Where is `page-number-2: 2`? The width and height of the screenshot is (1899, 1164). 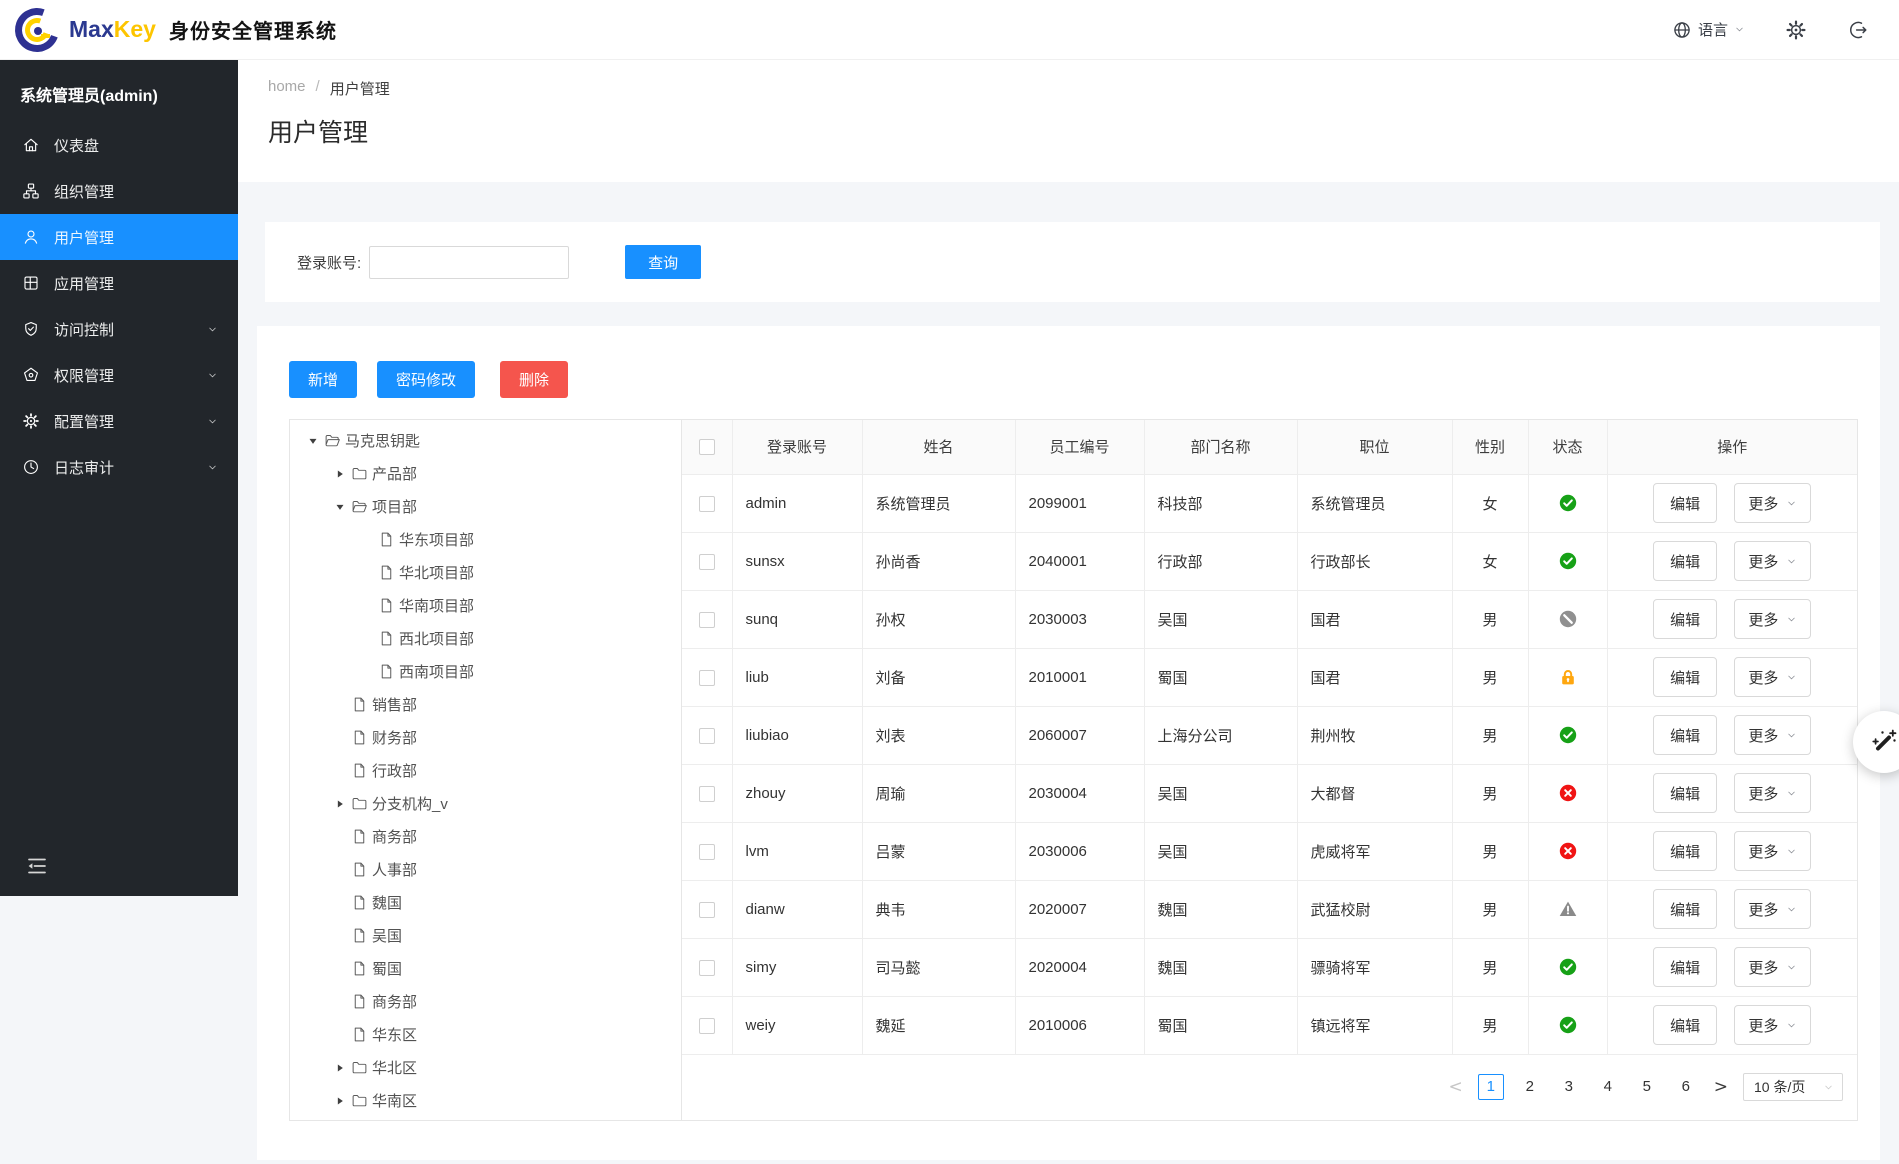
page-number-2: 2 is located at coordinates (1530, 1087).